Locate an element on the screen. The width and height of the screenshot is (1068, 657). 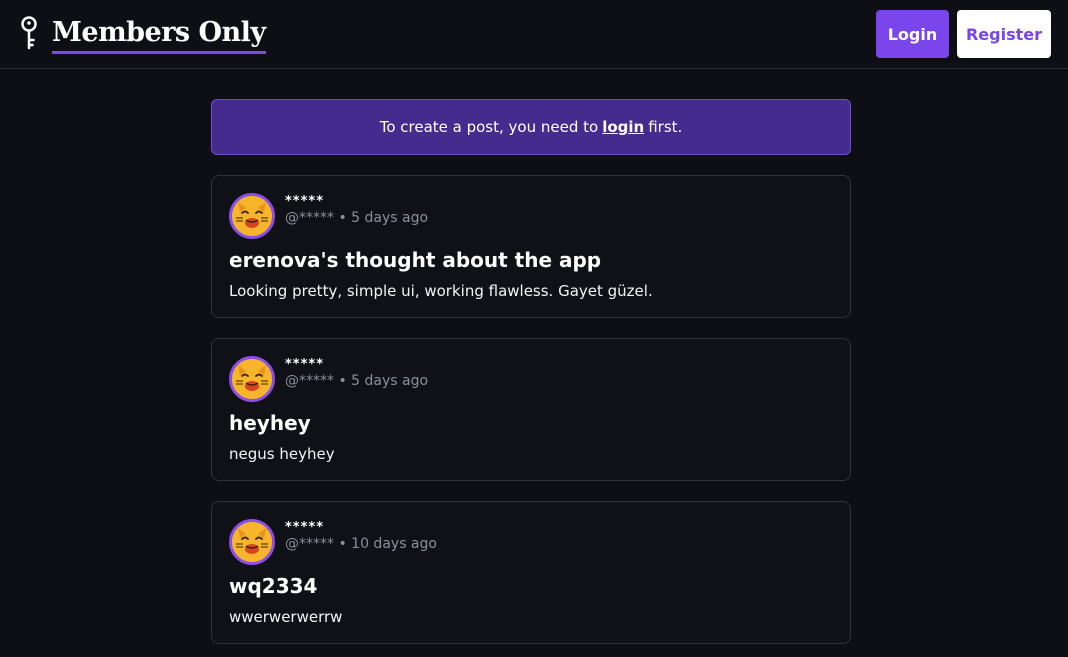
brand-title: Members Only is located at coordinates (159, 34).